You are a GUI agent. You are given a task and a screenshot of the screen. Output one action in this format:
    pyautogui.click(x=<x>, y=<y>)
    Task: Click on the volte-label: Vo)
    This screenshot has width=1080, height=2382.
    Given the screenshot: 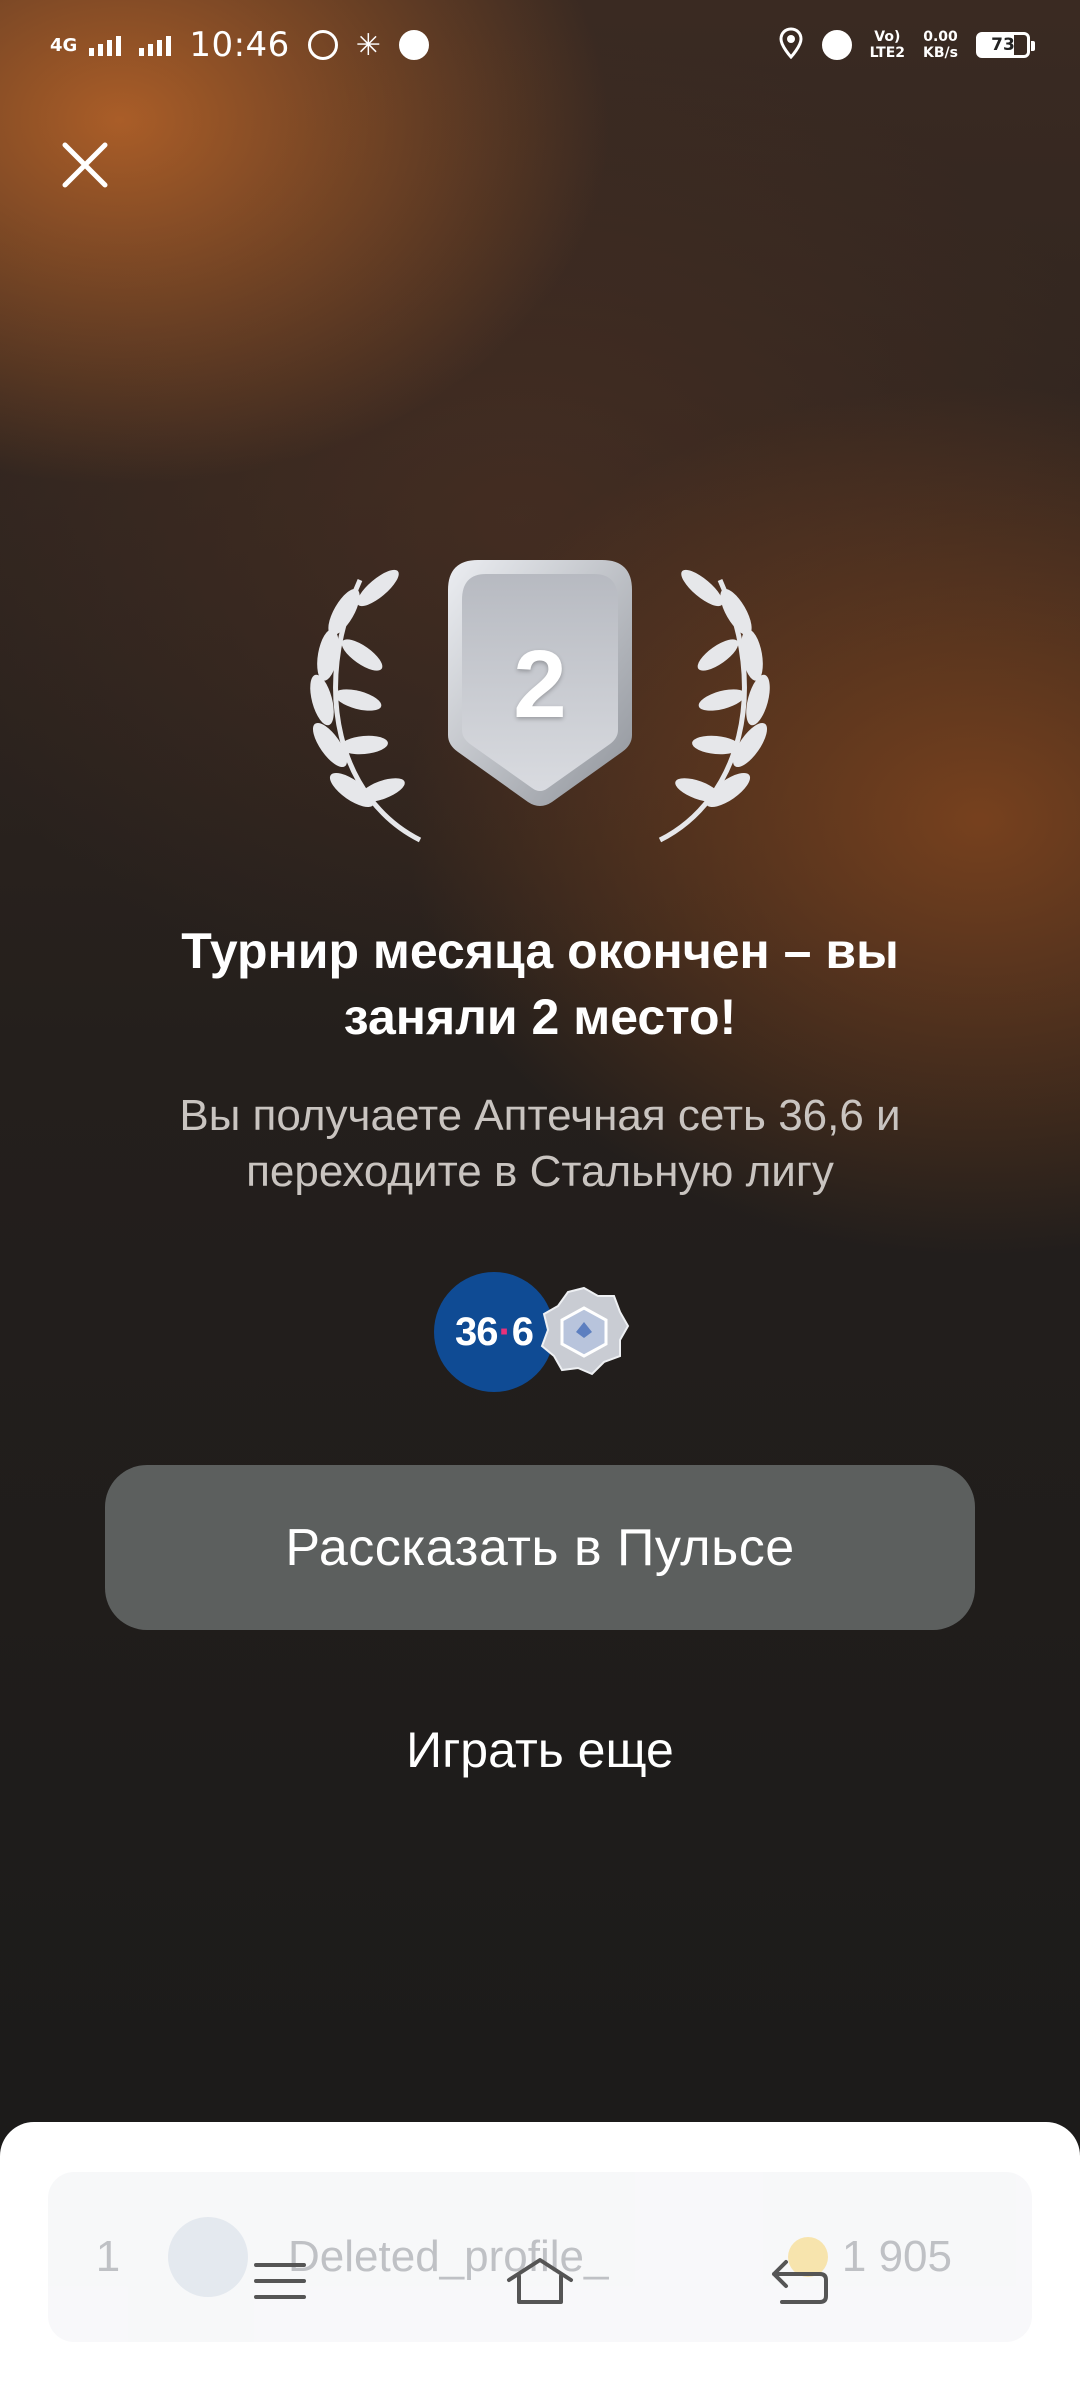 What is the action you would take?
    pyautogui.click(x=887, y=37)
    